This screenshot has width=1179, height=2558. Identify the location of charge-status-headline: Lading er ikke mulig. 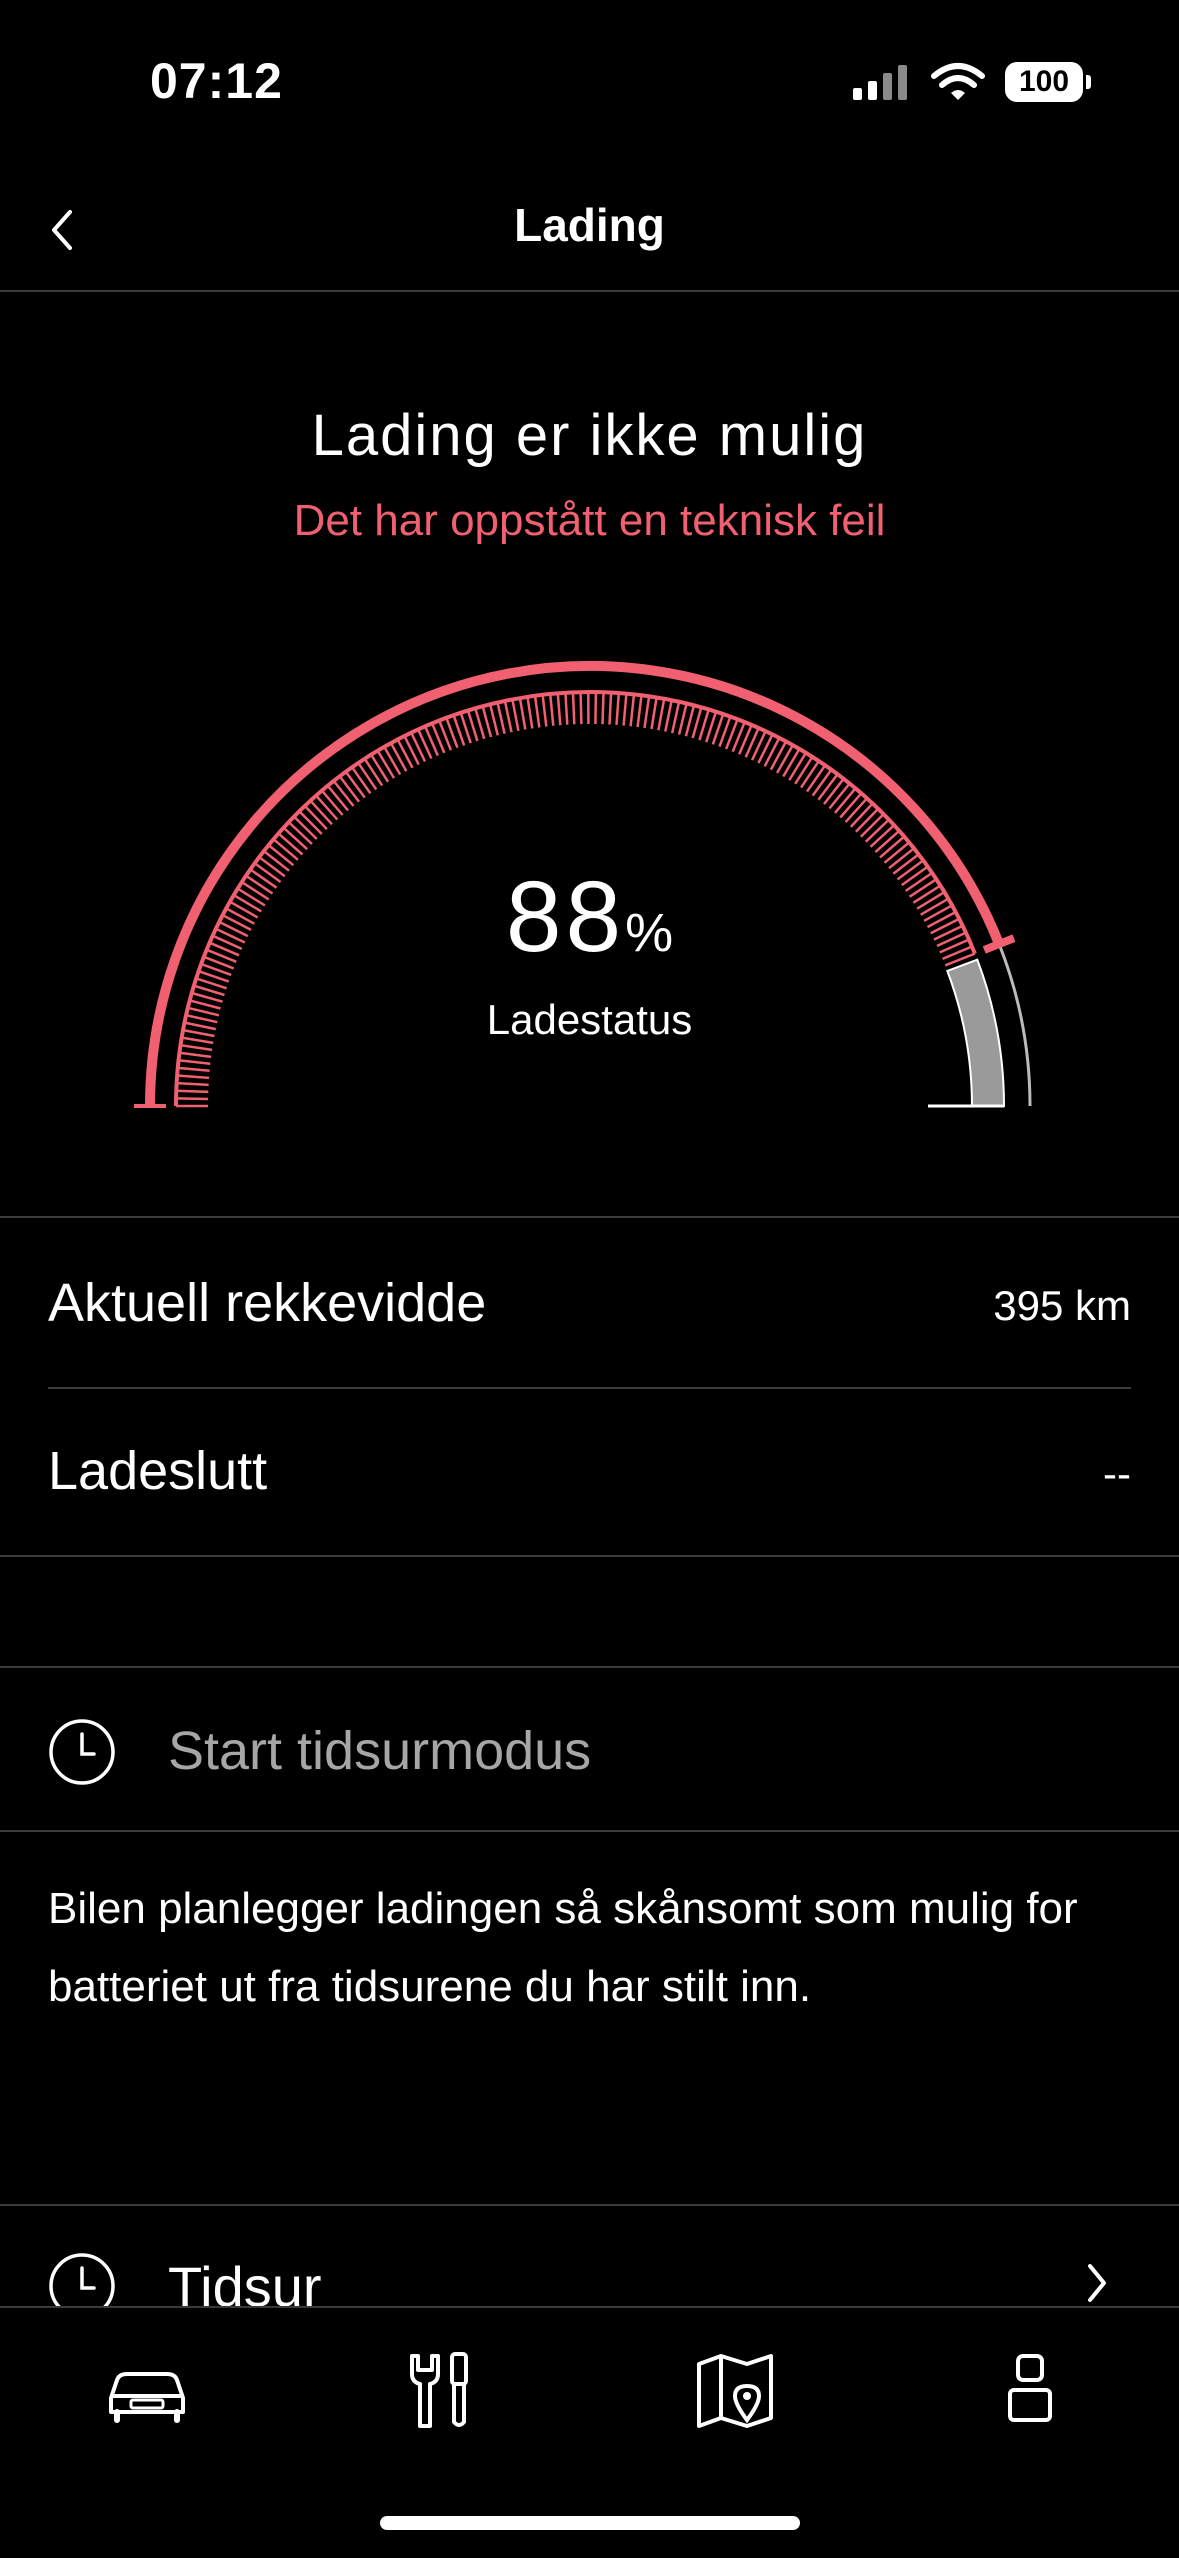
(589, 435).